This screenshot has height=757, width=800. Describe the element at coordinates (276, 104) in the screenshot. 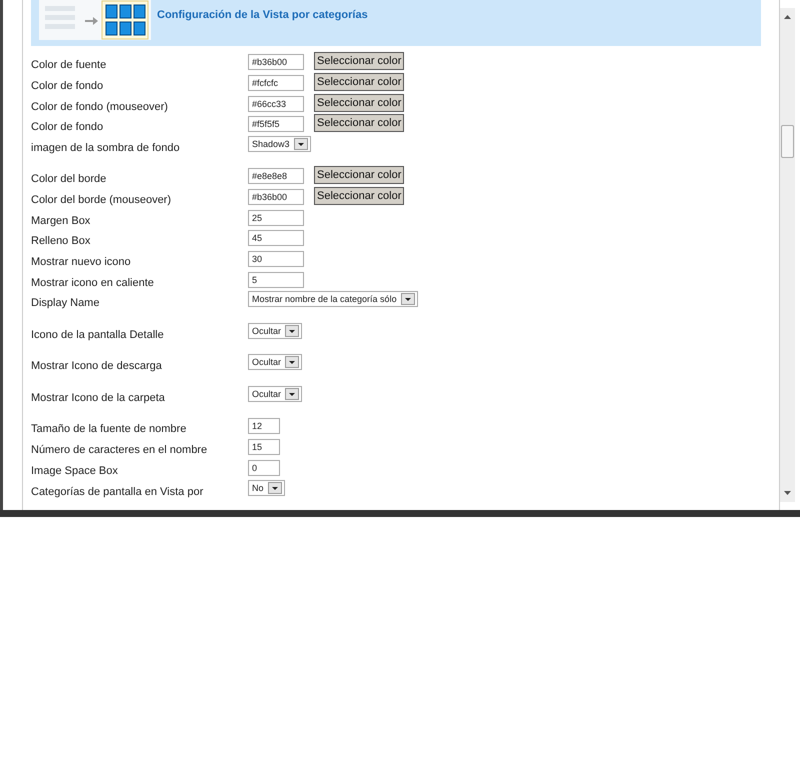

I see `color-field: #66cc33` at that location.